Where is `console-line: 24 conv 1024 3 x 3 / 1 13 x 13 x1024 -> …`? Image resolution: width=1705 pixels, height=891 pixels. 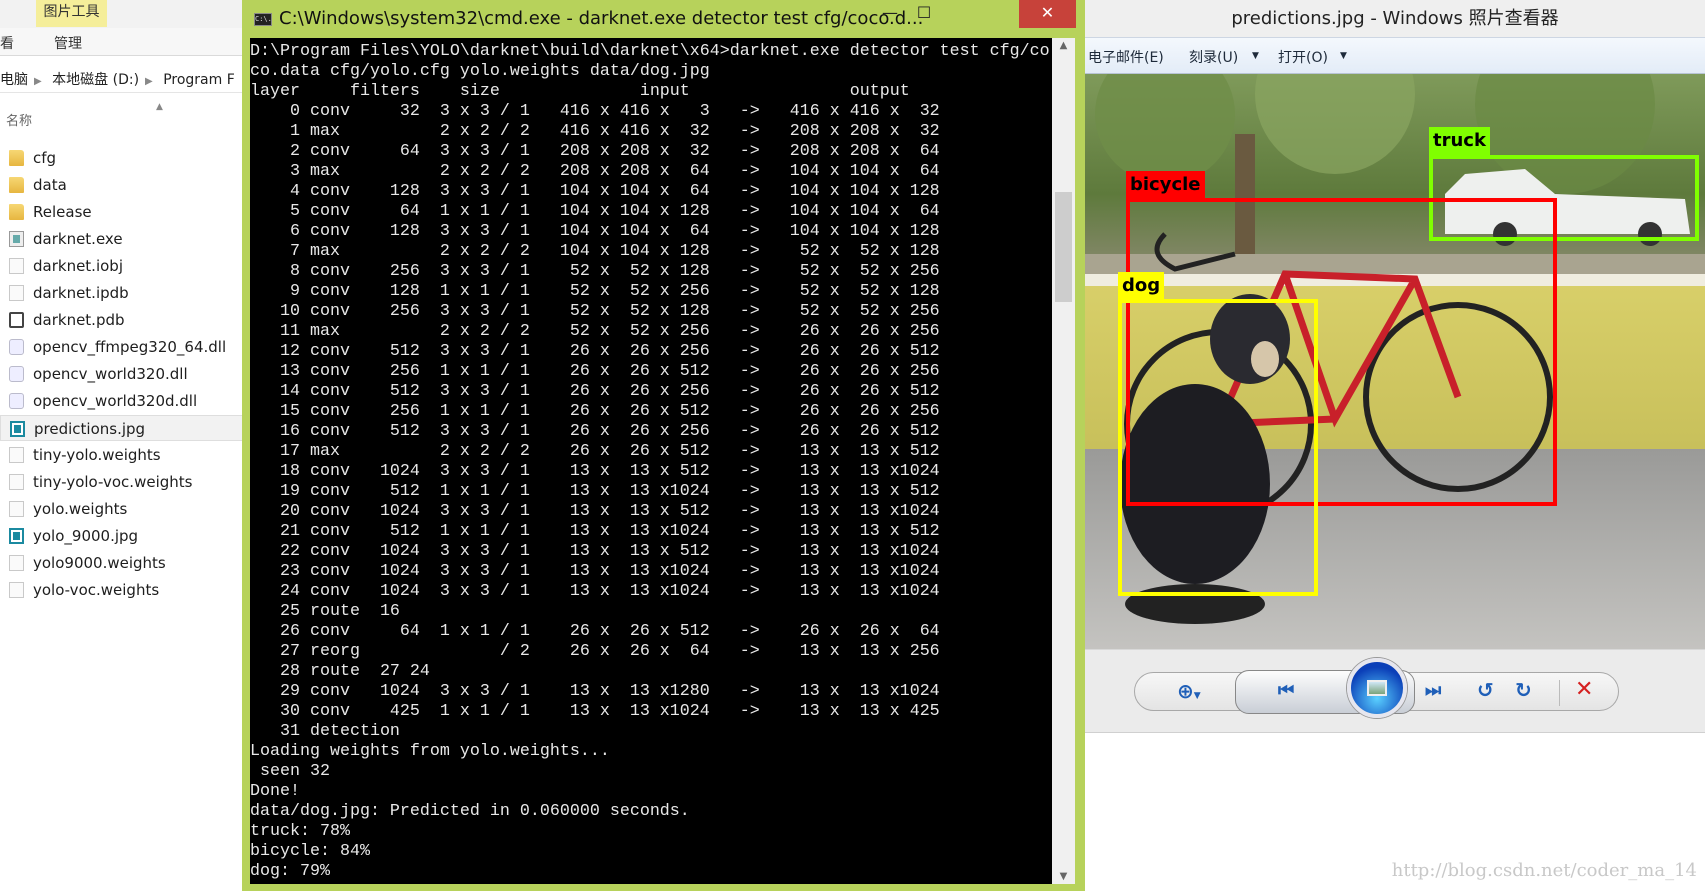 console-line: 24 conv 1024 3 x 3 / 1 13 x 13 x1024 -> … is located at coordinates (595, 591).